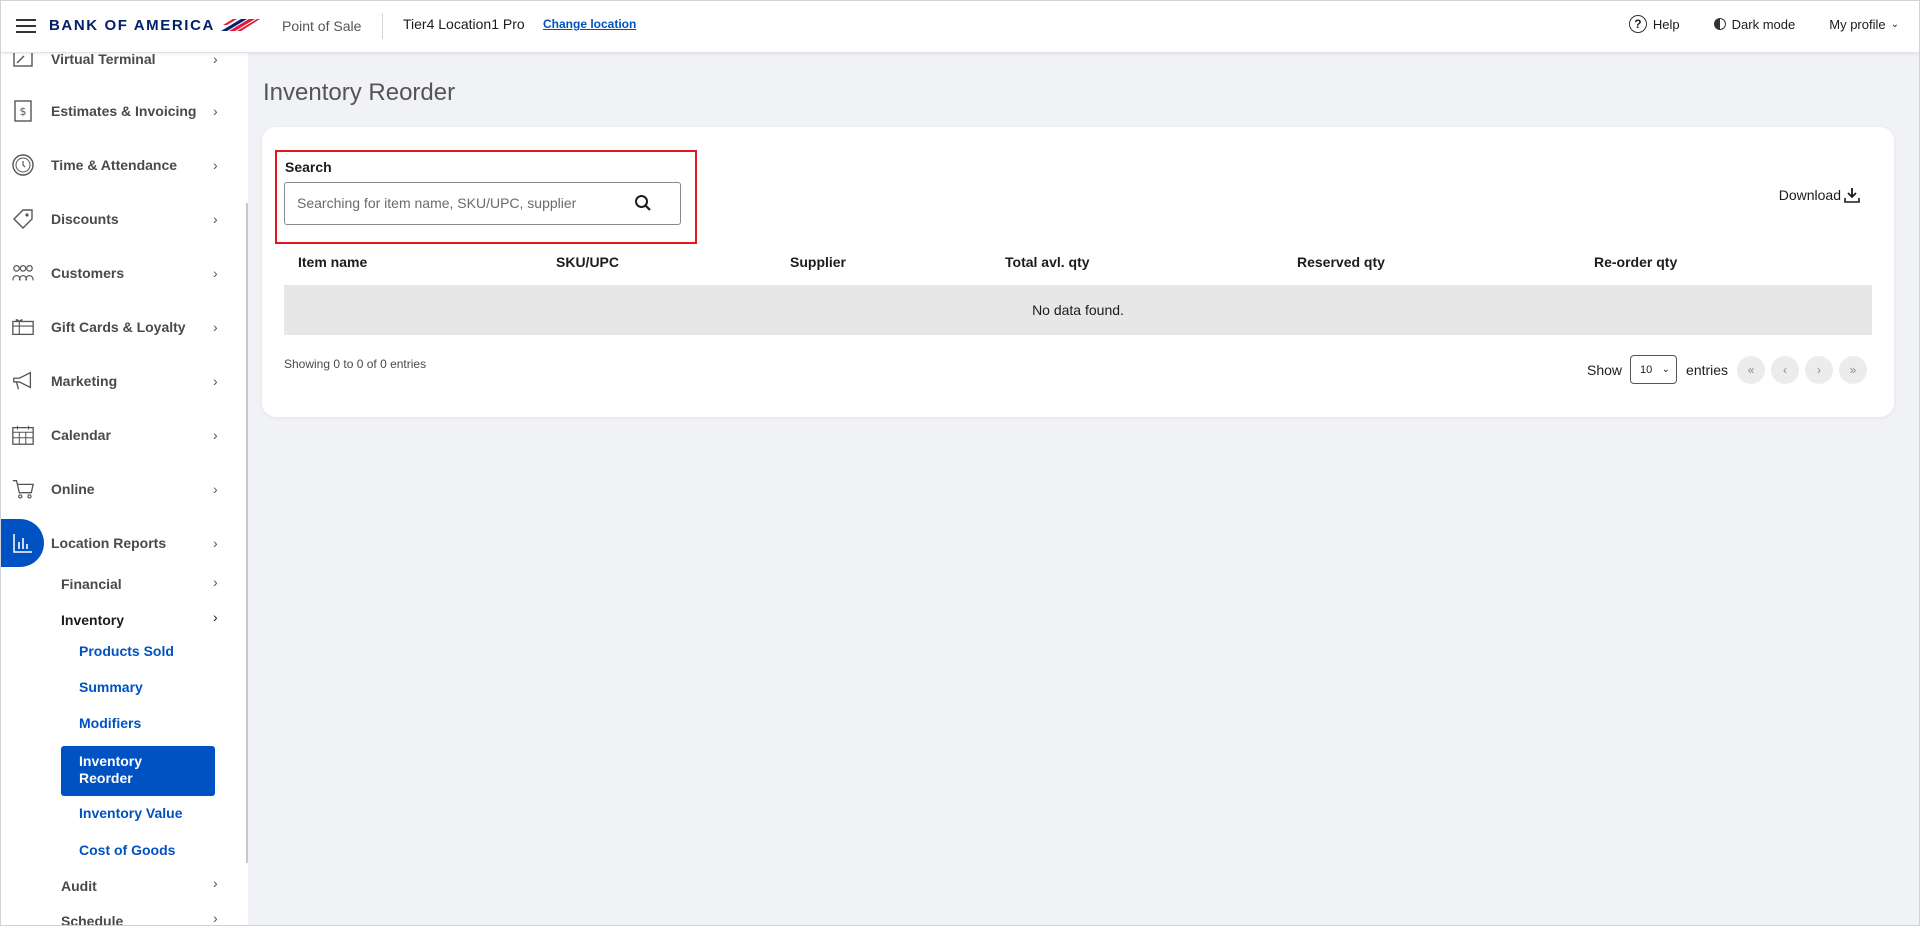 The height and width of the screenshot is (939, 1931). I want to click on customers-icon, so click(23, 273).